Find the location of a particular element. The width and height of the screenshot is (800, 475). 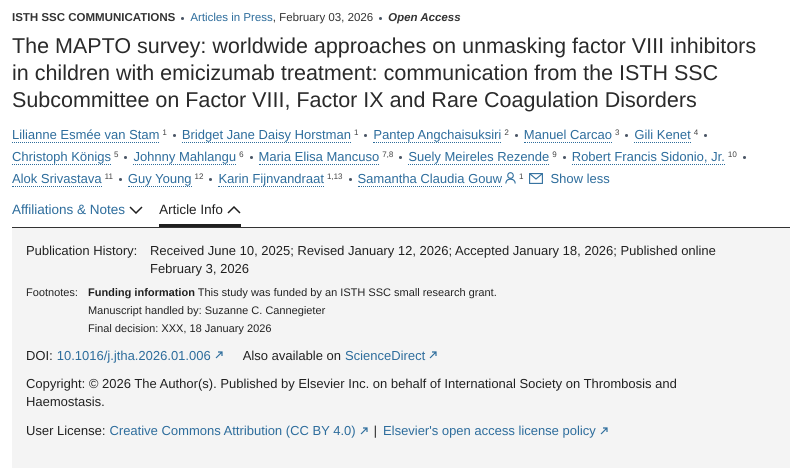

affiliation-number: 4 is located at coordinates (696, 133).